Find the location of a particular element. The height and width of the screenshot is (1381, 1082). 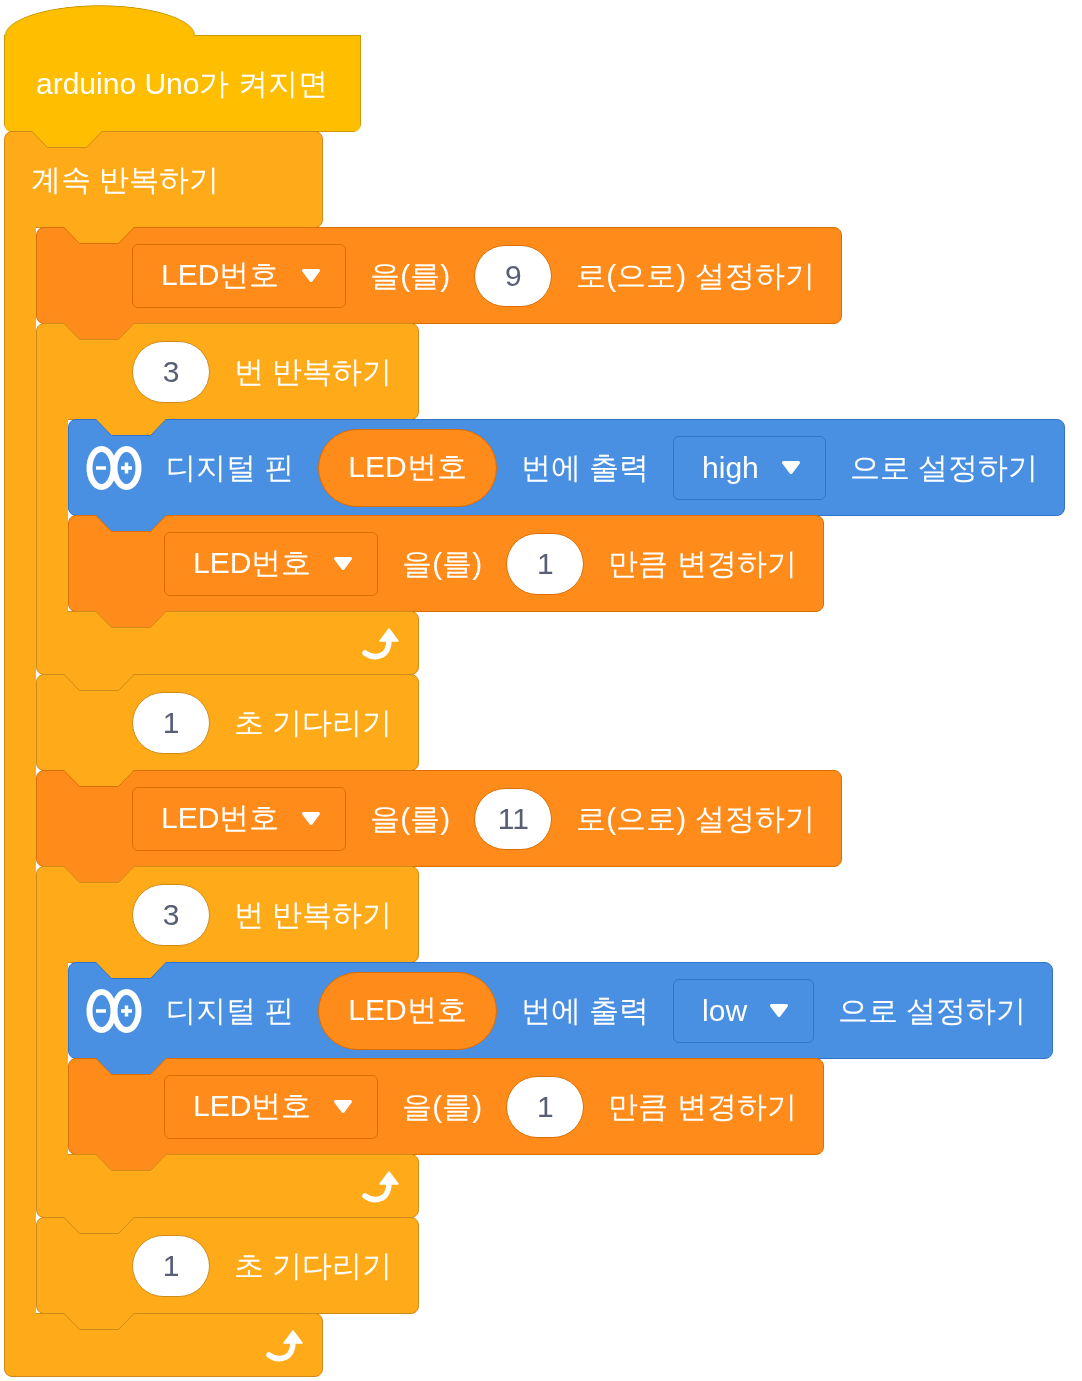

block-label: arduino Uno가 켜지면 is located at coordinates (182, 83).